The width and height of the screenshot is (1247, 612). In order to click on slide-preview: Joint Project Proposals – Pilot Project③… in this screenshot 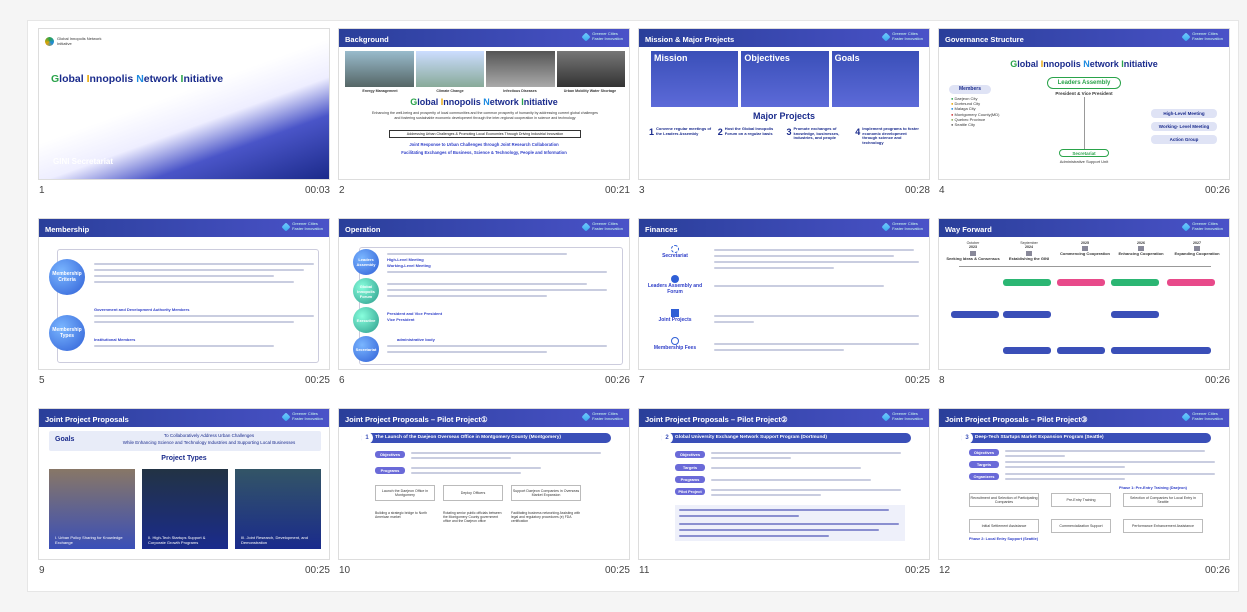, I will do `click(1084, 484)`.